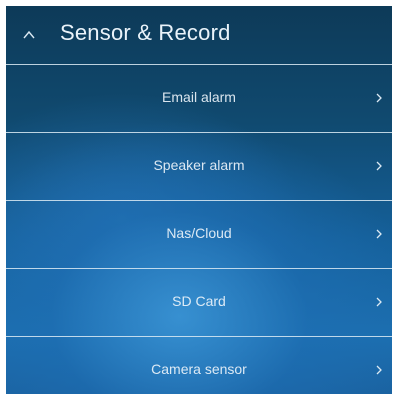  I want to click on menu-item-label: Nas/Cloud, so click(199, 233).